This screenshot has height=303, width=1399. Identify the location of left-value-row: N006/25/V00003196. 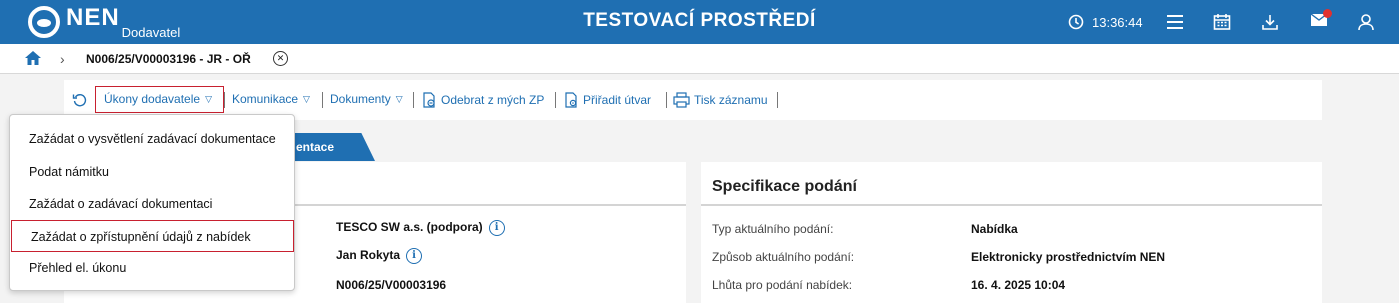
(391, 285).